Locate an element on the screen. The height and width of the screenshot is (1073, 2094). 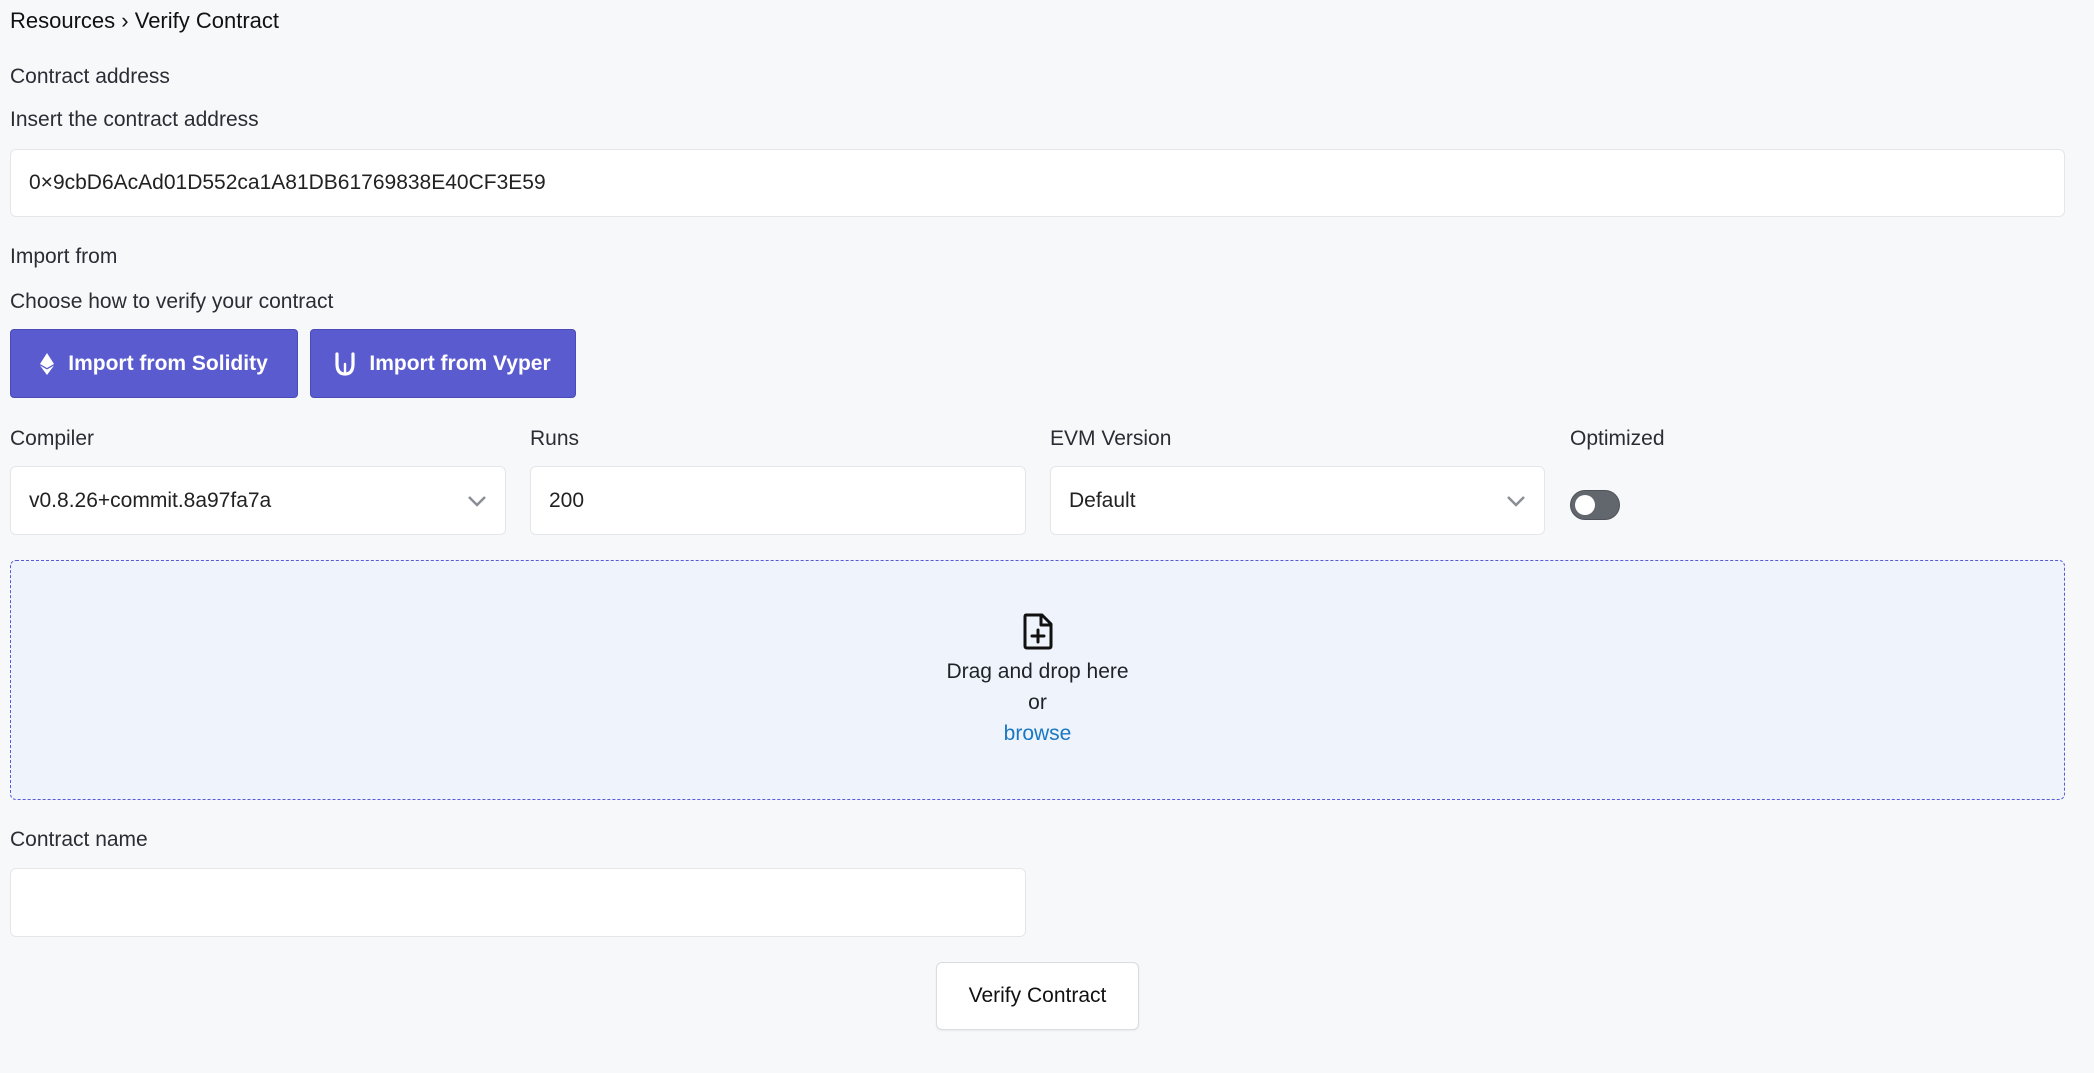
import-vyper-button: Import from Vyper is located at coordinates (443, 363).